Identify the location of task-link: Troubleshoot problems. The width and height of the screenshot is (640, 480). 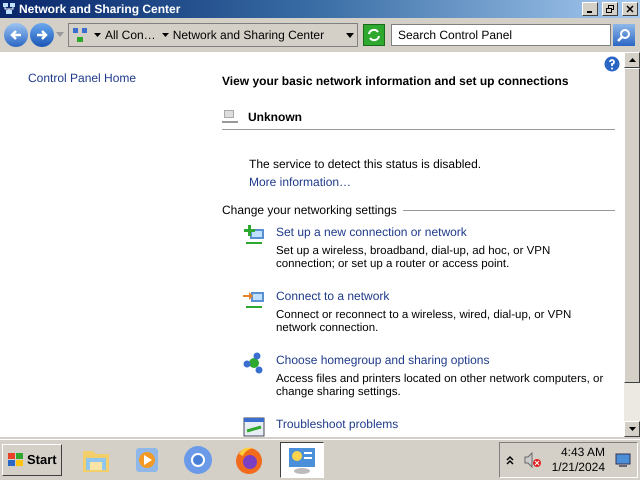
(337, 424).